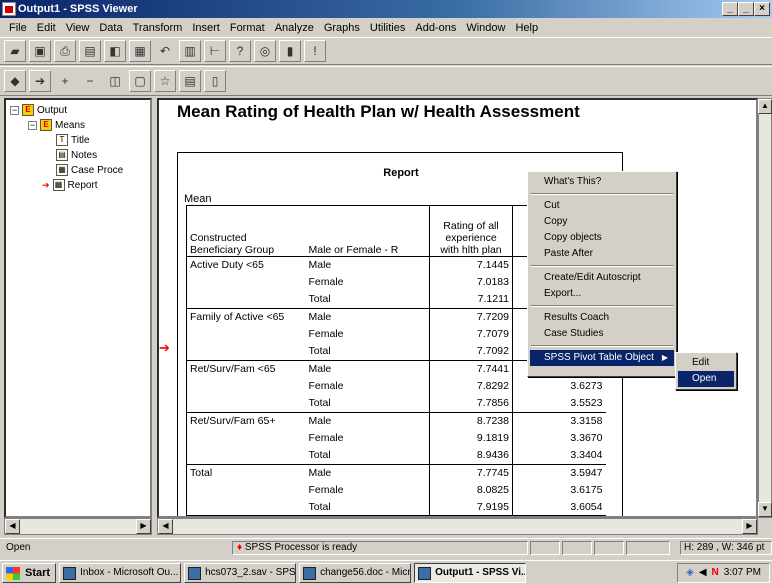  What do you see at coordinates (90, 51) in the screenshot?
I see `print-preview-icon: ▤` at bounding box center [90, 51].